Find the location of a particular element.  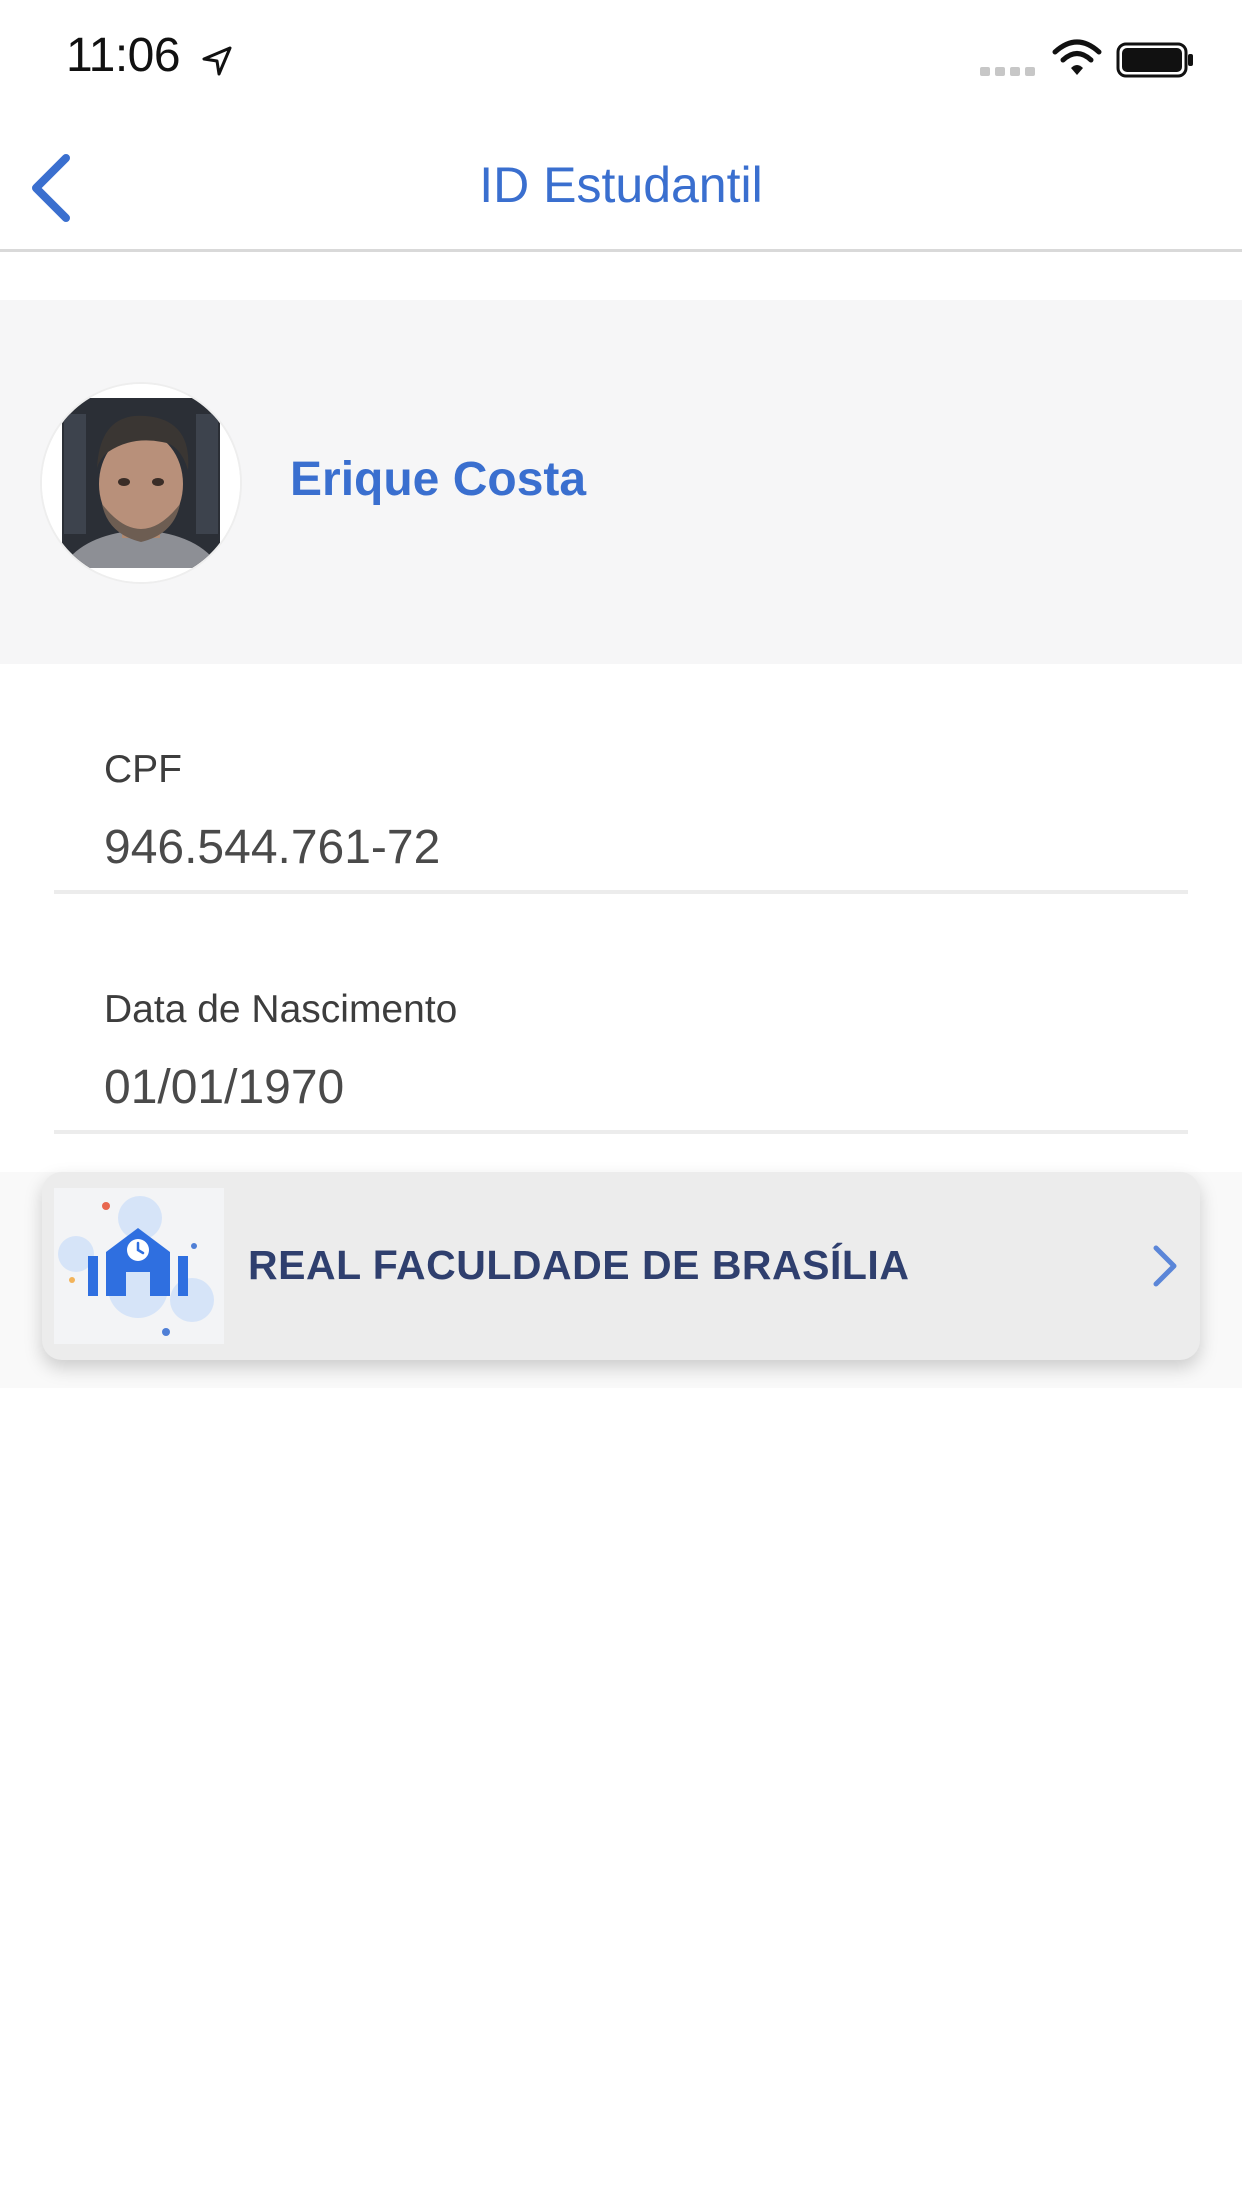

birth-date-value: 01/01/1970 is located at coordinates (224, 1087).